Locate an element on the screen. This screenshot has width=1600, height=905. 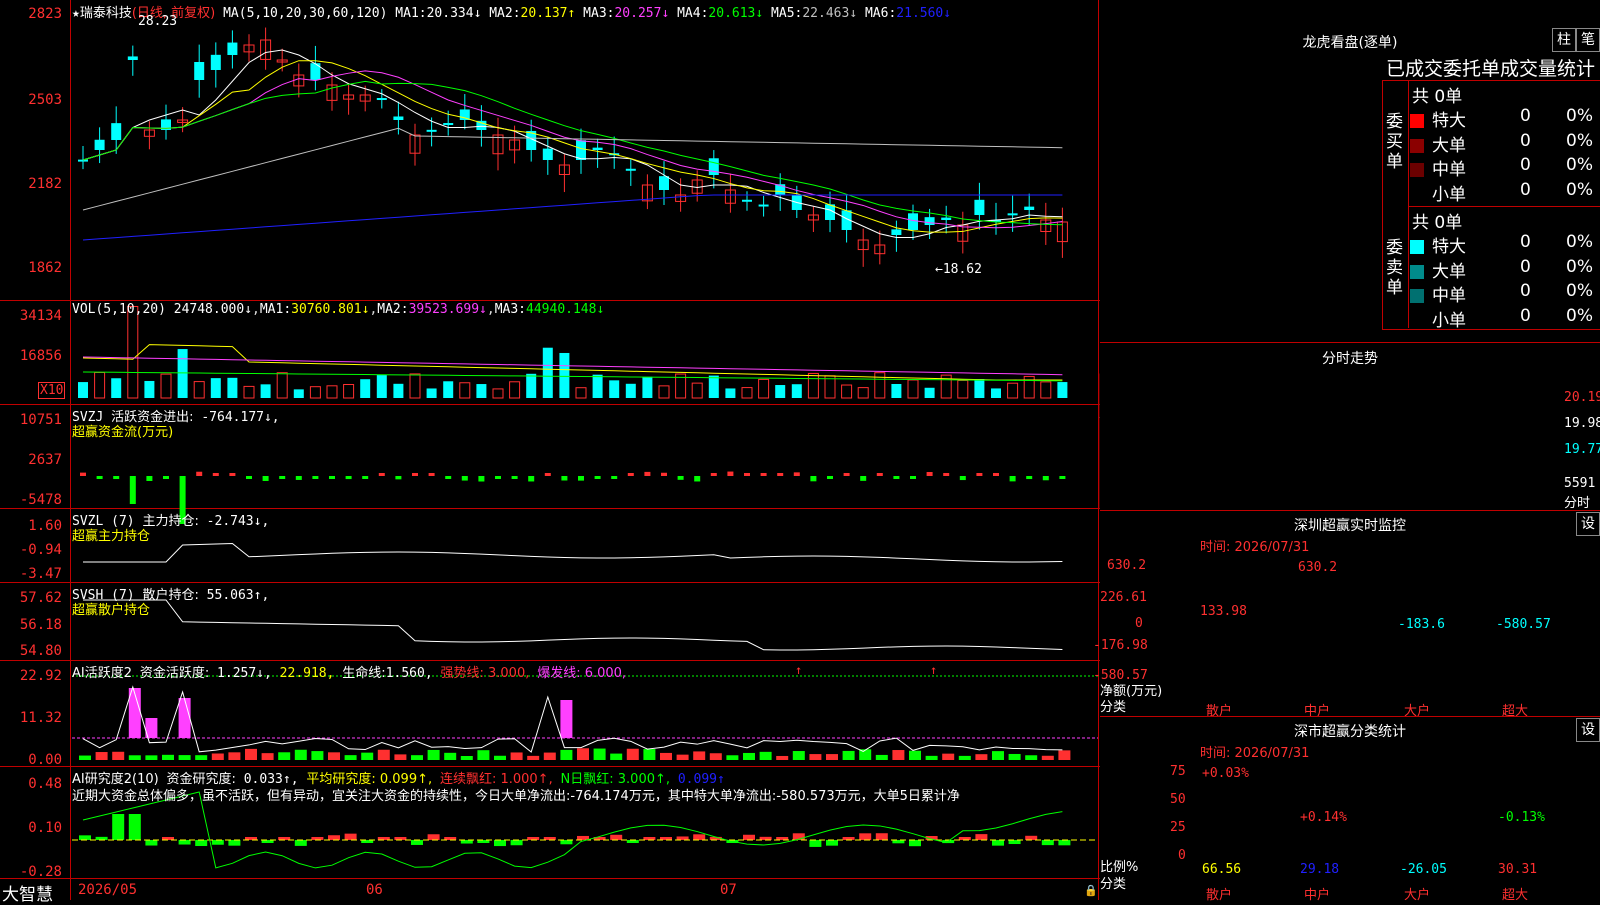
brand-logo: 大智慧 is located at coordinates (27, 895).